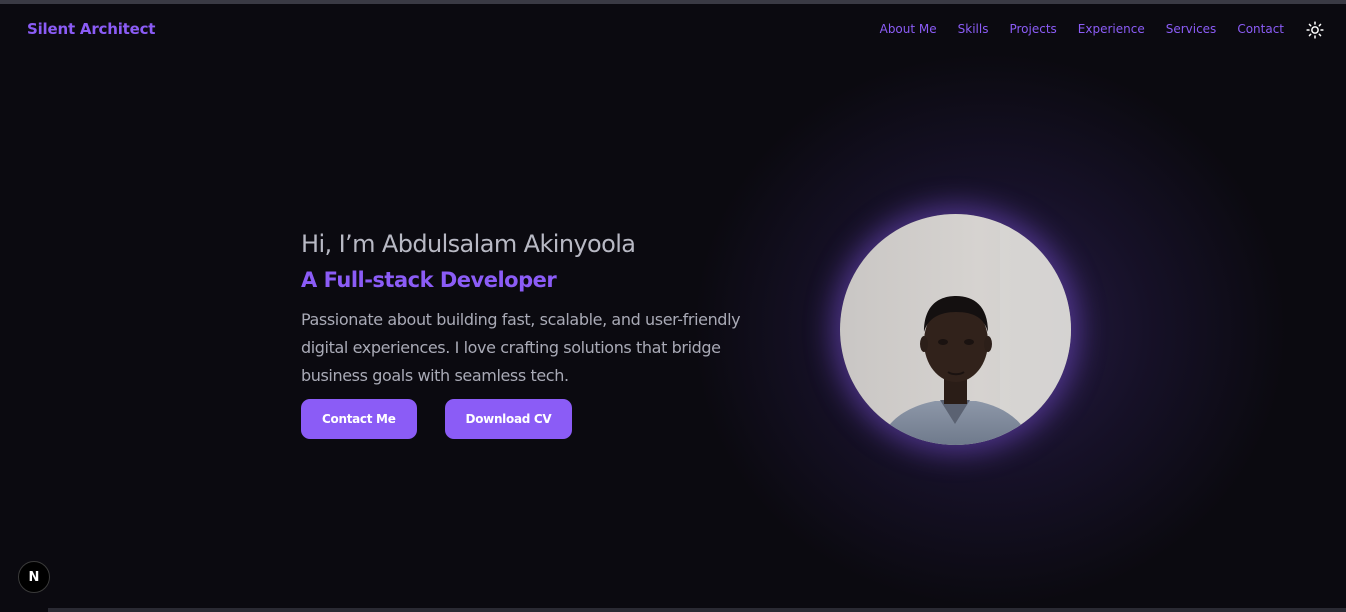 Image resolution: width=1346 pixels, height=612 pixels. Describe the element at coordinates (1260, 29) in the screenshot. I see `nav-contact: Contact` at that location.